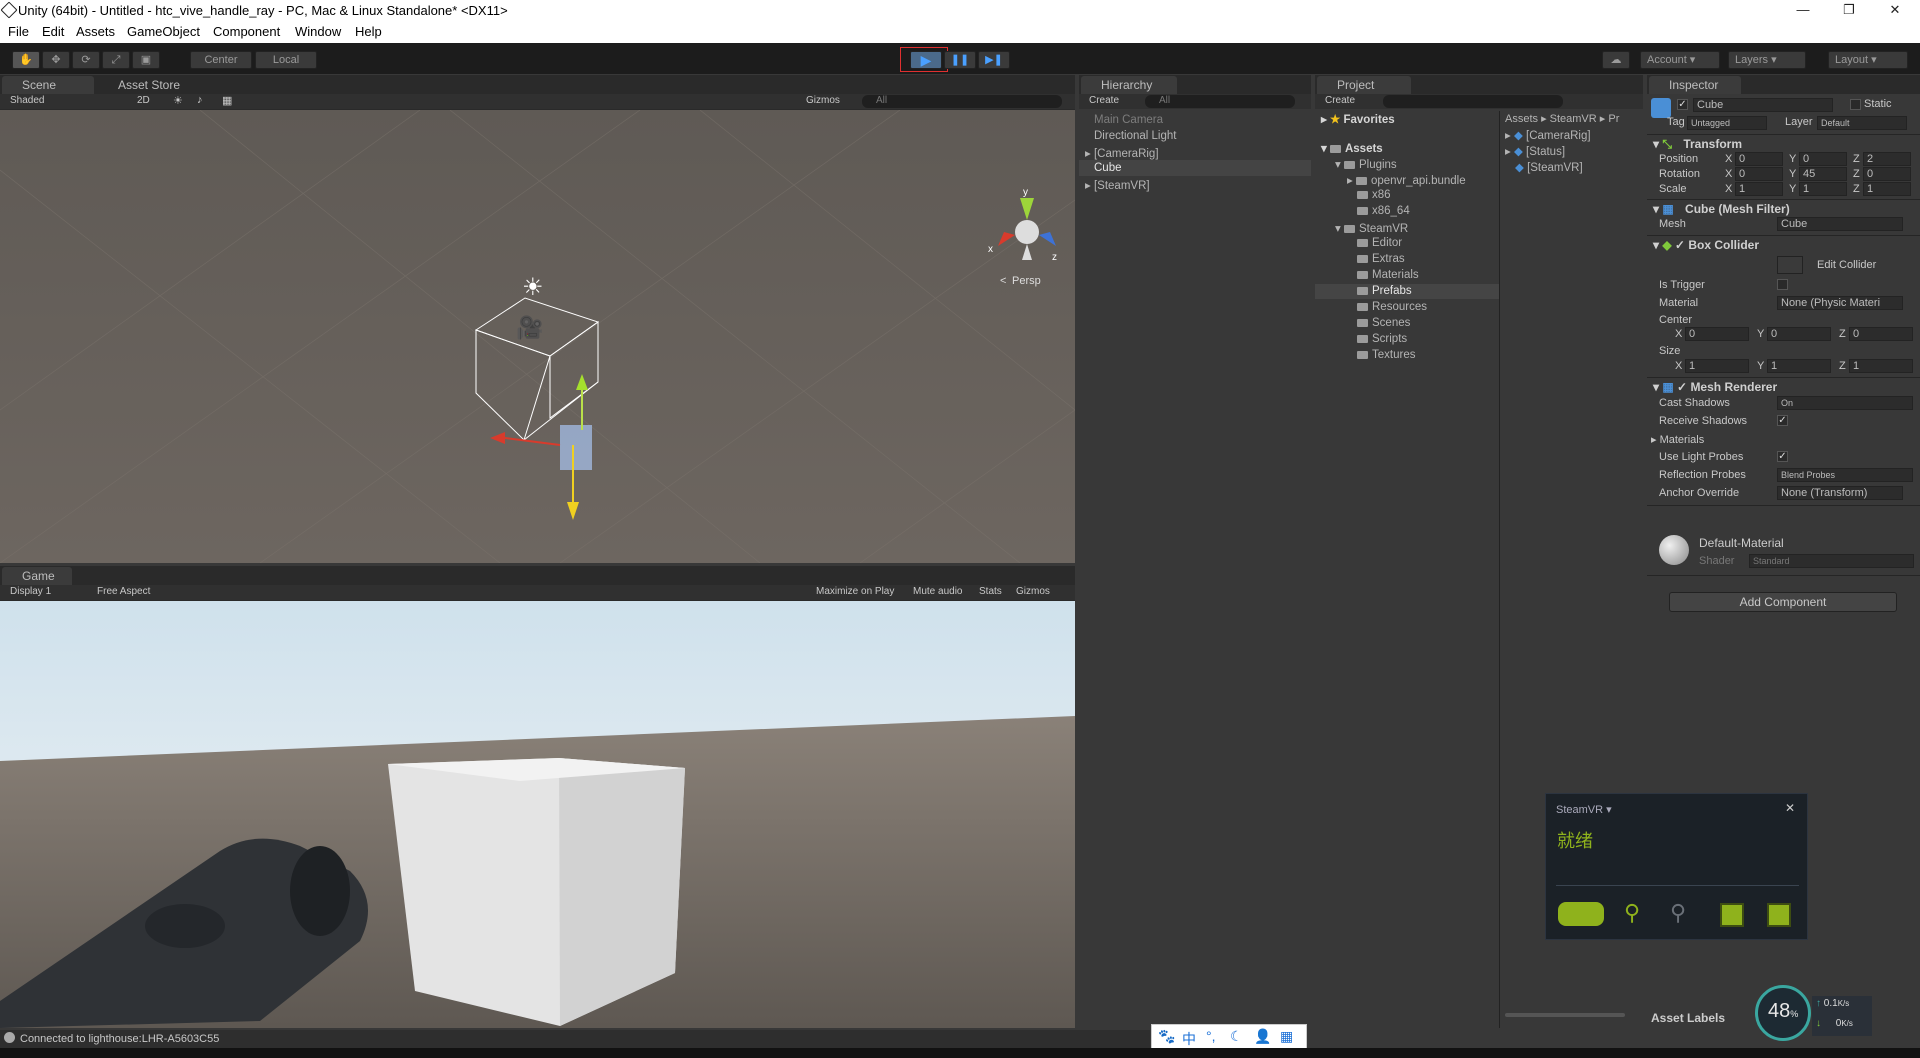 The image size is (1920, 1058). What do you see at coordinates (1831, 561) in the screenshot?
I see `shader-dropdown: Standard` at bounding box center [1831, 561].